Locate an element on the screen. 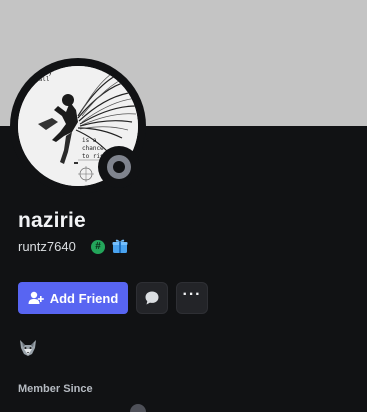 This screenshot has height=412, width=367. wolf-emoji-icon is located at coordinates (28, 348).